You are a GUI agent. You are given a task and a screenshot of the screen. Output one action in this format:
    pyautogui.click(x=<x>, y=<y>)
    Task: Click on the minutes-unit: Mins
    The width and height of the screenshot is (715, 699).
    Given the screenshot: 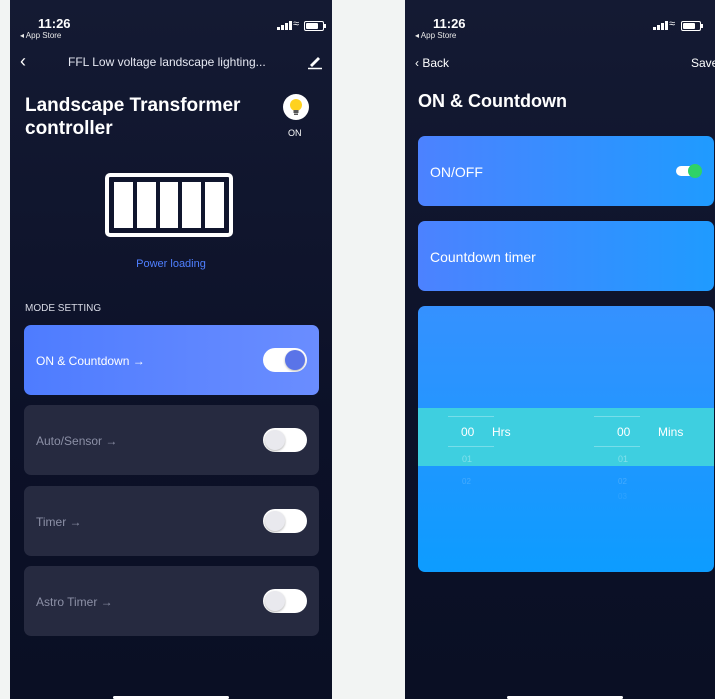 What is the action you would take?
    pyautogui.click(x=671, y=432)
    